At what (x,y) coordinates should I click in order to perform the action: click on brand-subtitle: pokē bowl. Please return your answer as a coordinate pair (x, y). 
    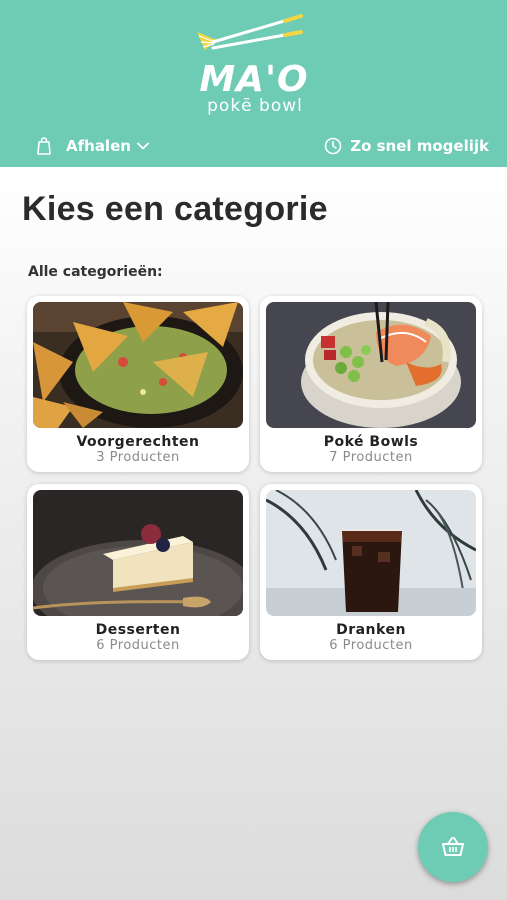
    Looking at the image, I should click on (255, 106).